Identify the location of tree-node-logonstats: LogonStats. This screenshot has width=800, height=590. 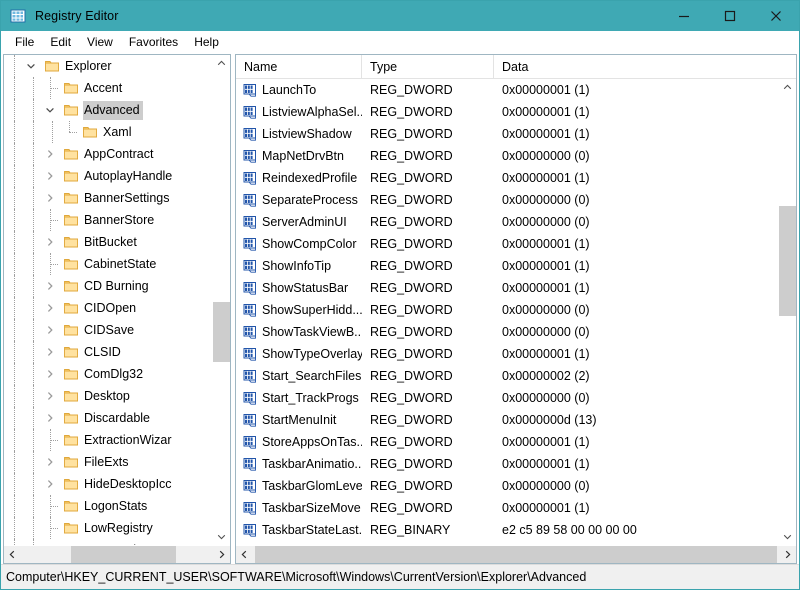
(108, 506).